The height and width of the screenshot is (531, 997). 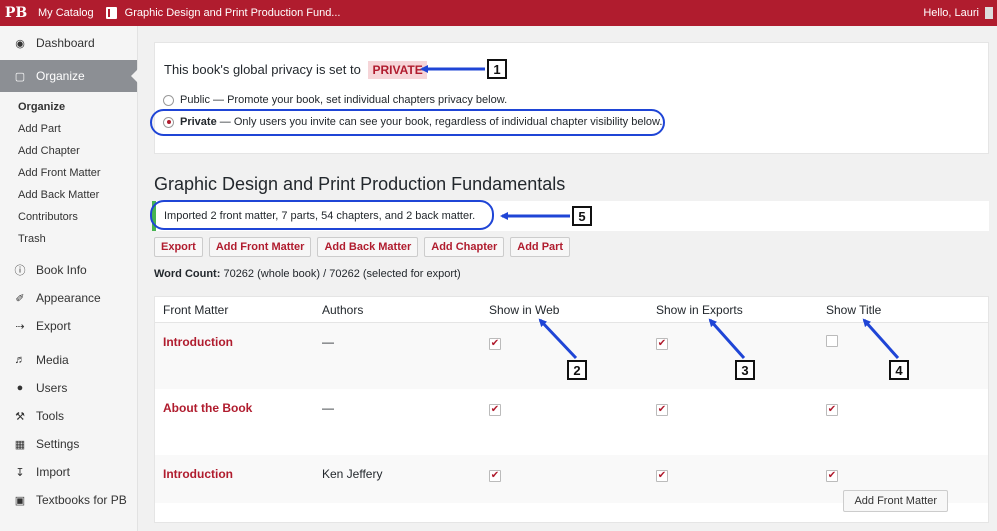 What do you see at coordinates (66, 13) in the screenshot?
I see `my-catalog-link: My Catalog` at bounding box center [66, 13].